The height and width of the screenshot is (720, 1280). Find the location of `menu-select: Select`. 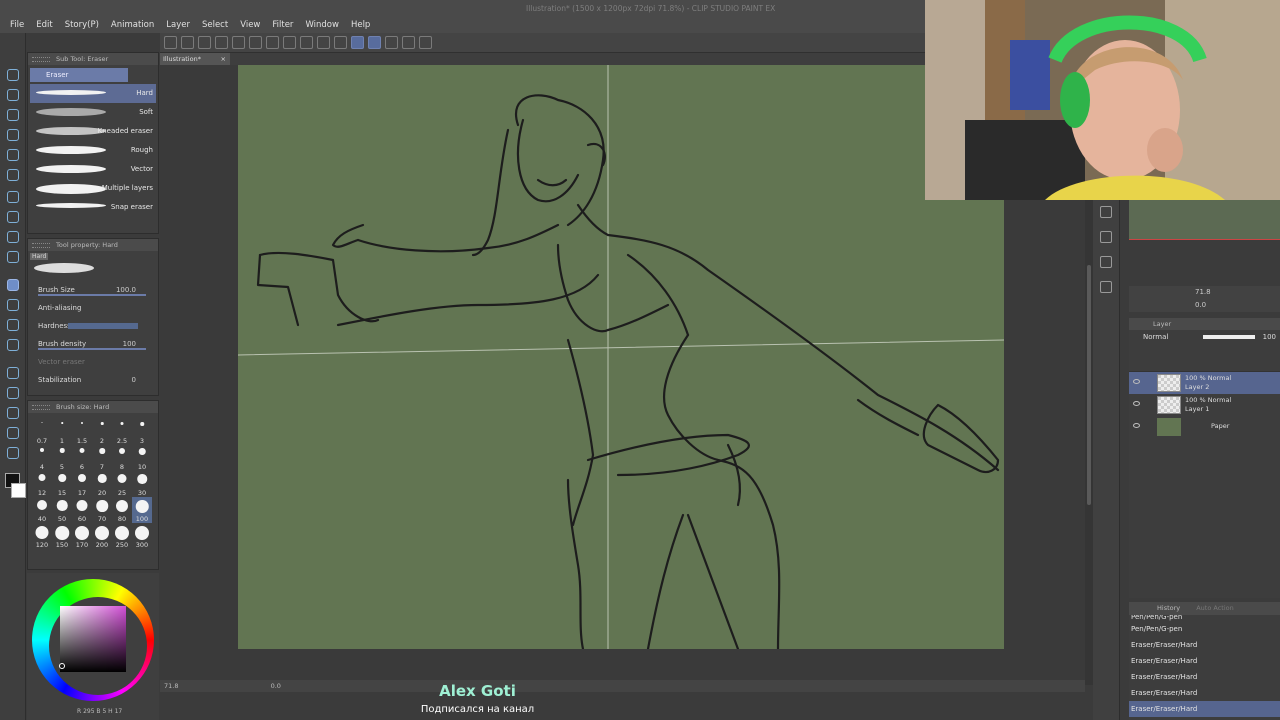

menu-select: Select is located at coordinates (215, 25).